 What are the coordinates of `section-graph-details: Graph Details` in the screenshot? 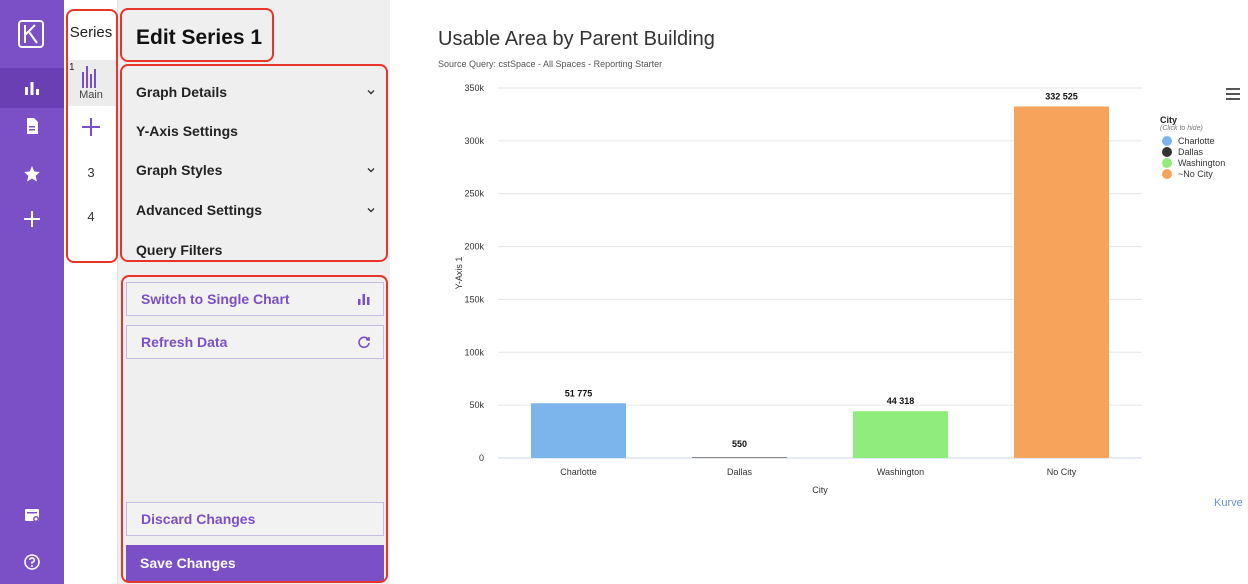 It's located at (256, 92).